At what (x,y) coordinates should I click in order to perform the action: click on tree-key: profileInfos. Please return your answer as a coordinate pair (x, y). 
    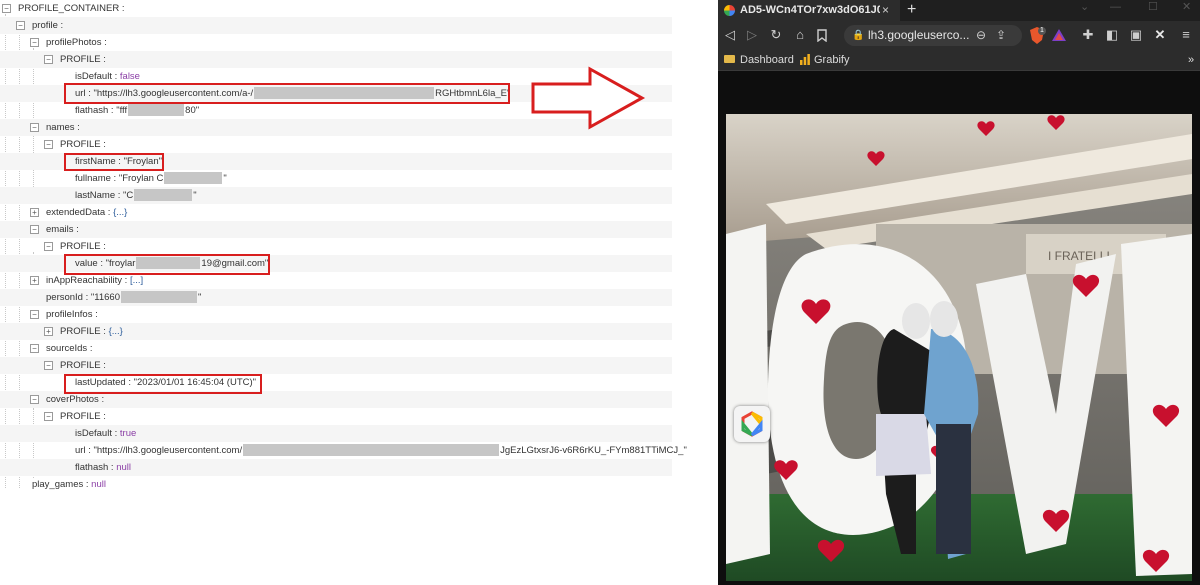
    Looking at the image, I should click on (69, 314).